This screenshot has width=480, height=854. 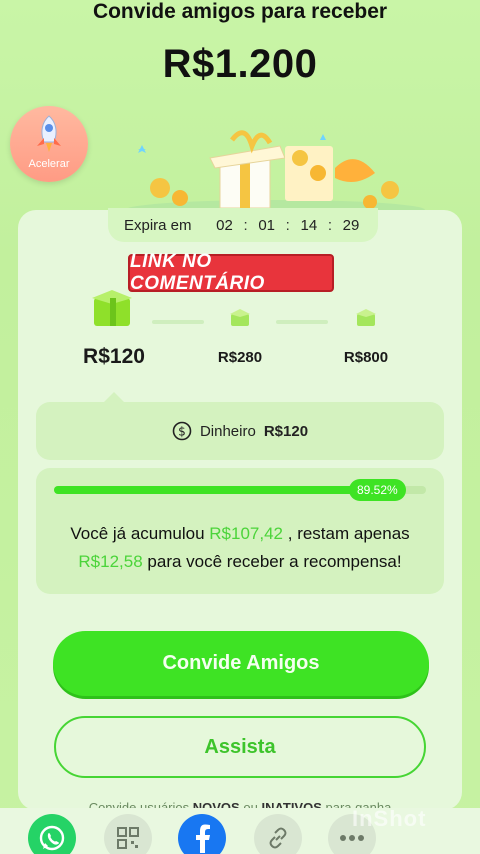 What do you see at coordinates (352, 838) in the screenshot?
I see `more-icon` at bounding box center [352, 838].